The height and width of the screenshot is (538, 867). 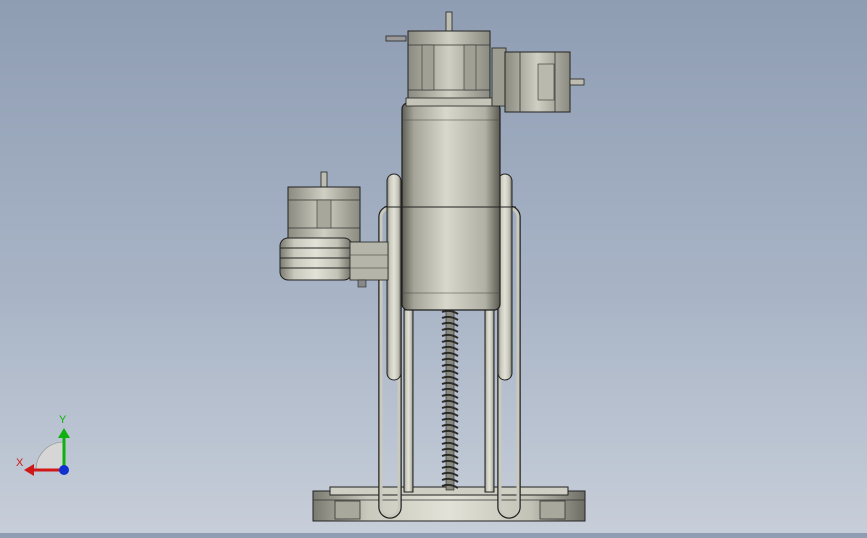 What do you see at coordinates (29, 470) in the screenshot?
I see `x-axis-arrowhead` at bounding box center [29, 470].